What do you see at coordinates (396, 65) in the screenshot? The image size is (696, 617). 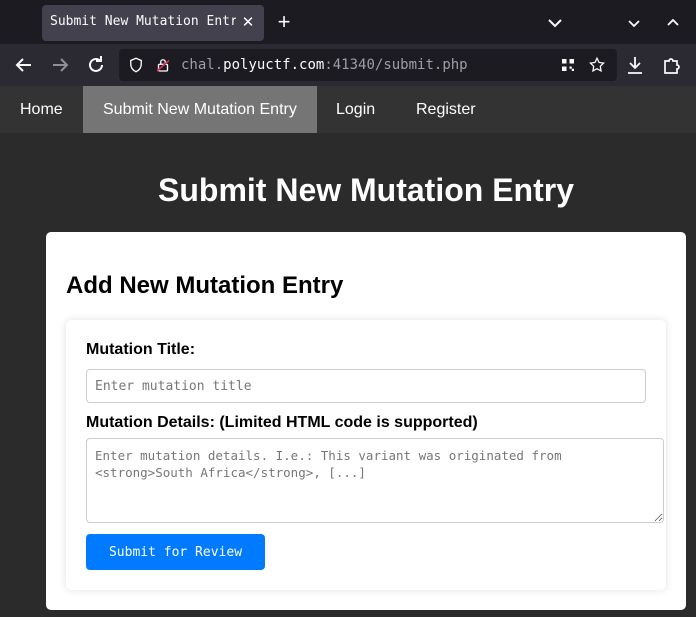 I see `url-path: :41340/submit.php` at bounding box center [396, 65].